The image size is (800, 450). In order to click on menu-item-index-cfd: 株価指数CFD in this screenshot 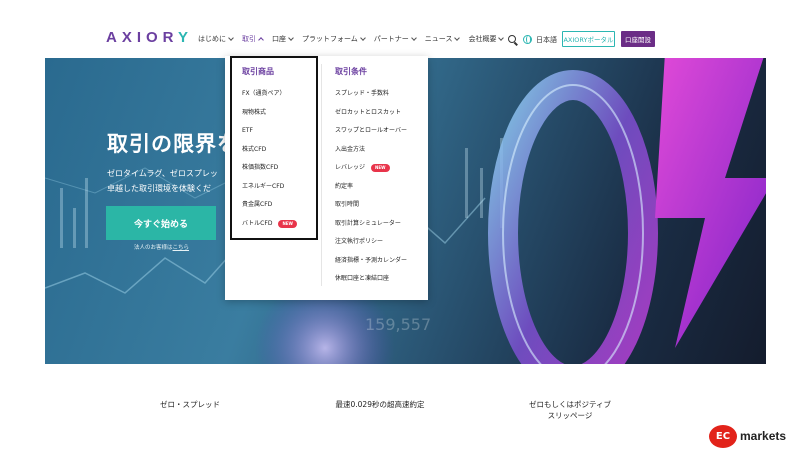, I will do `click(269, 168)`.